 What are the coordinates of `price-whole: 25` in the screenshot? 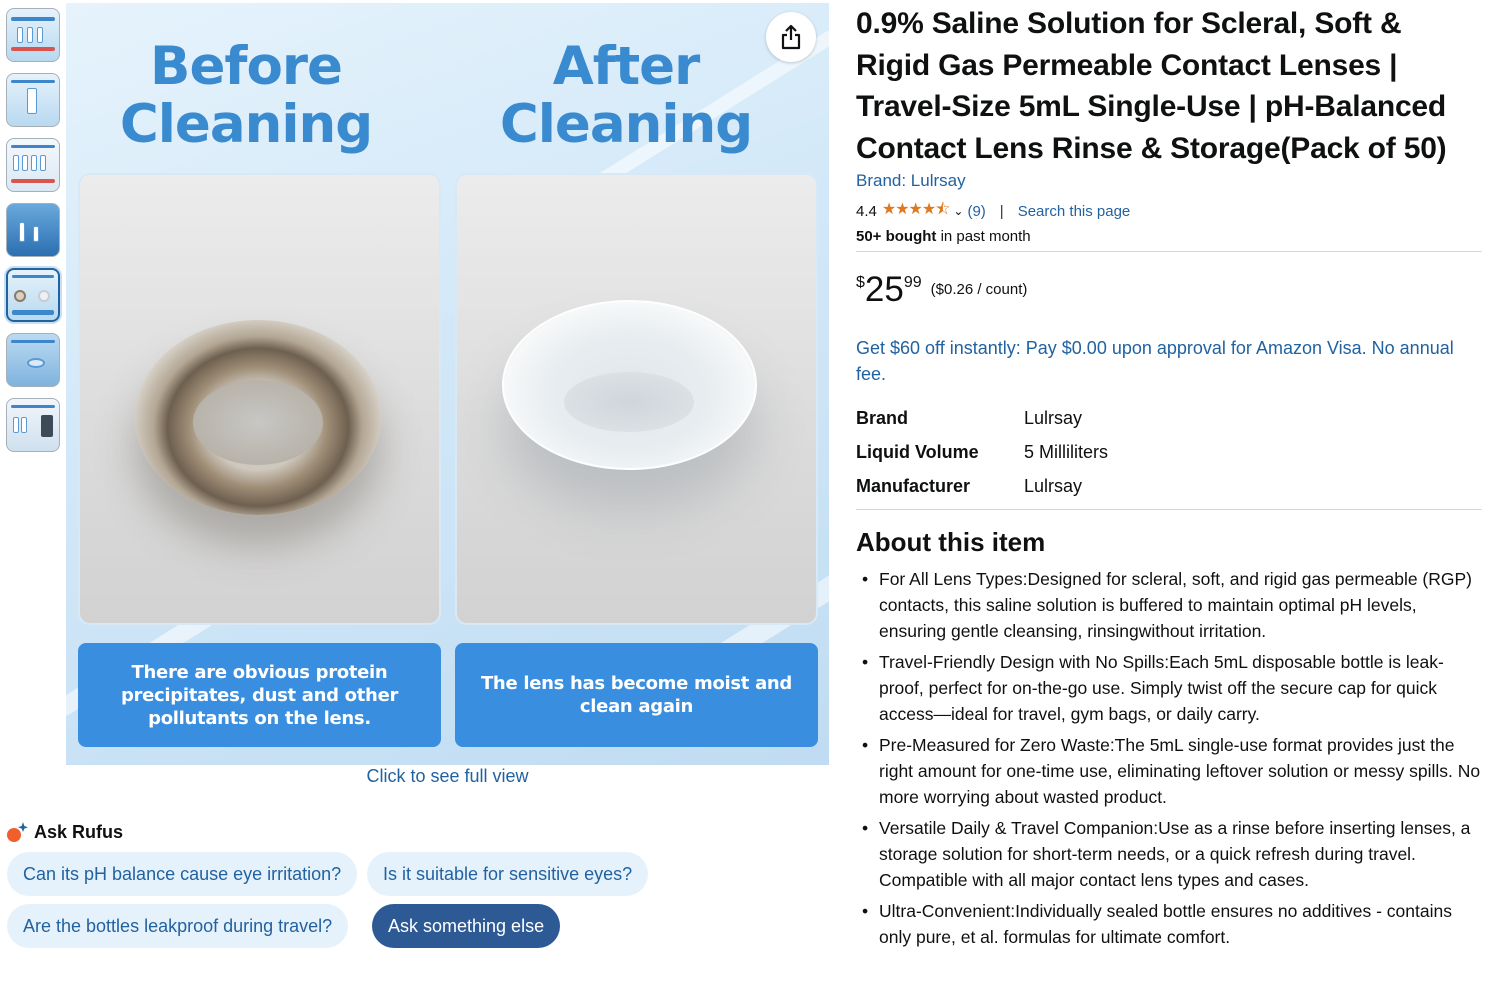 It's located at (884, 289).